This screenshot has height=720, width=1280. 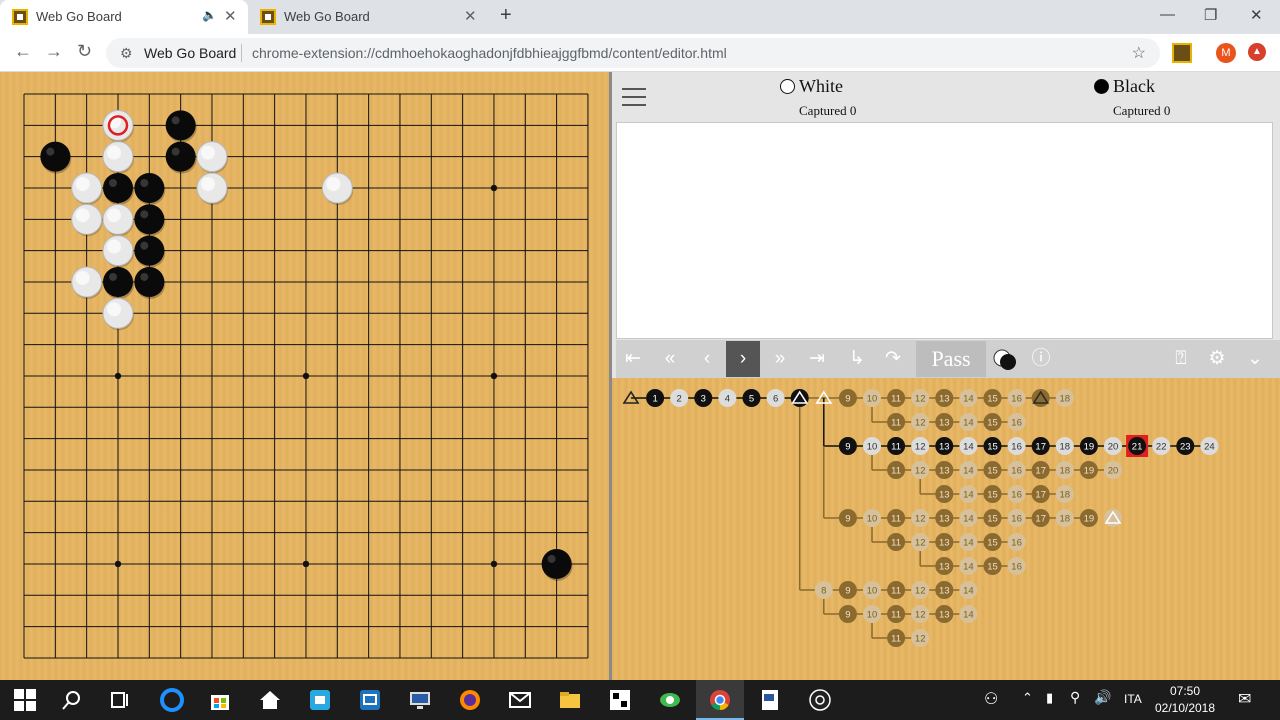 What do you see at coordinates (620, 700) in the screenshot?
I see `go-app-icon` at bounding box center [620, 700].